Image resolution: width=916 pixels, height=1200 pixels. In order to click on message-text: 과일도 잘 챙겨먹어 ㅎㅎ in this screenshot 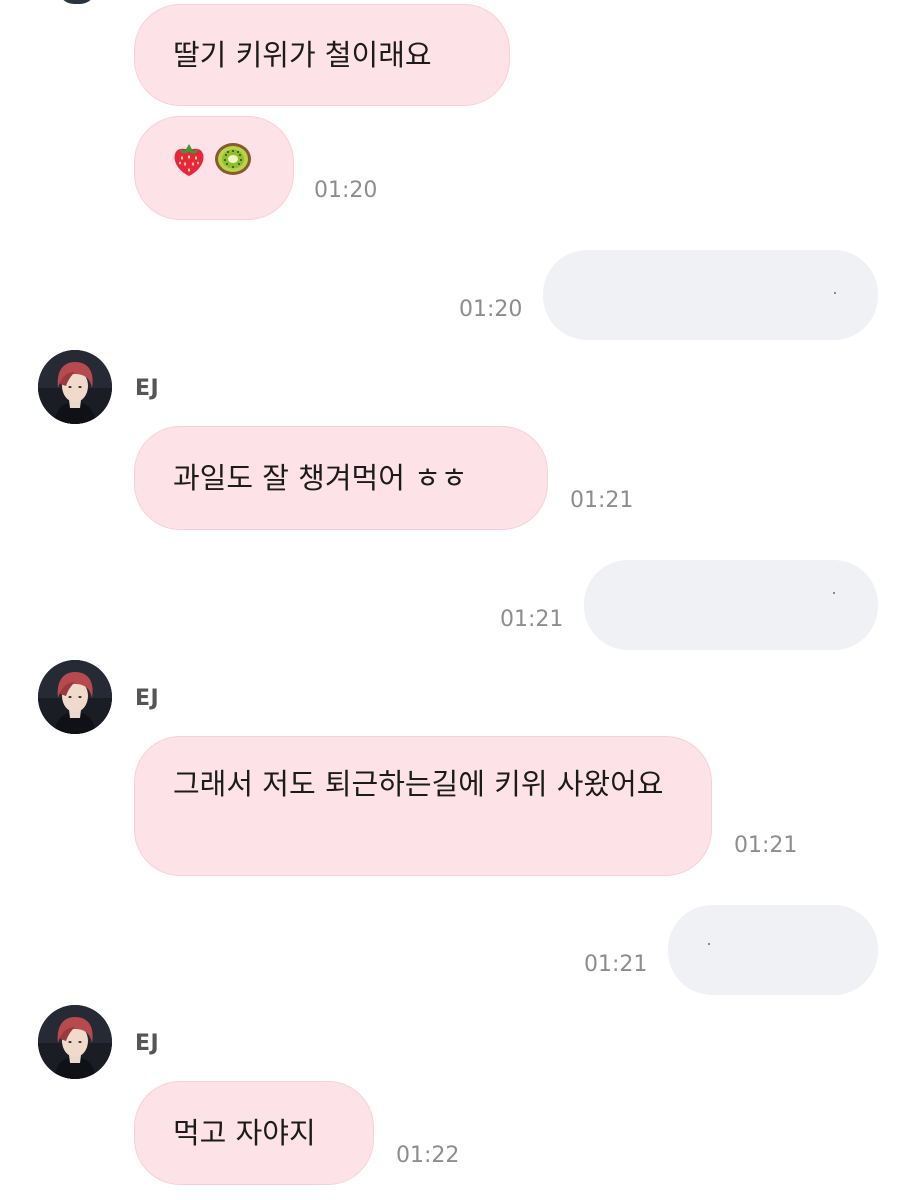, I will do `click(320, 478)`.